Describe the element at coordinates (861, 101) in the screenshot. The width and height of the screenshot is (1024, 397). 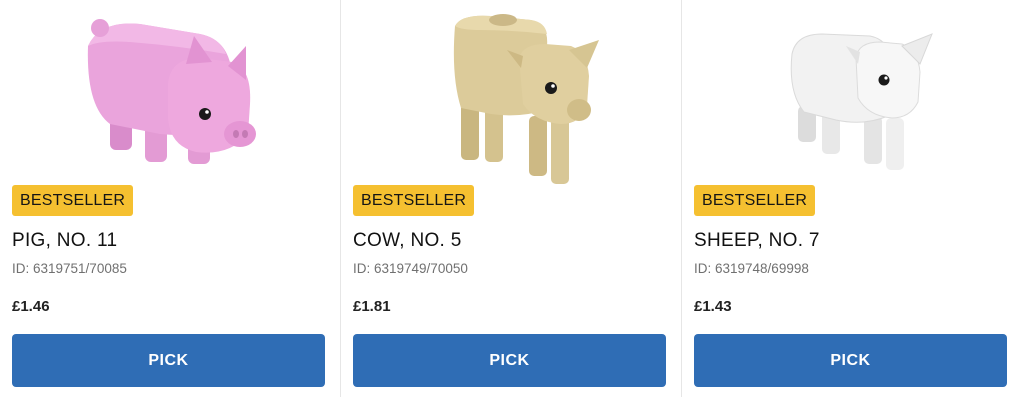
I see `sheep-figure-icon` at that location.